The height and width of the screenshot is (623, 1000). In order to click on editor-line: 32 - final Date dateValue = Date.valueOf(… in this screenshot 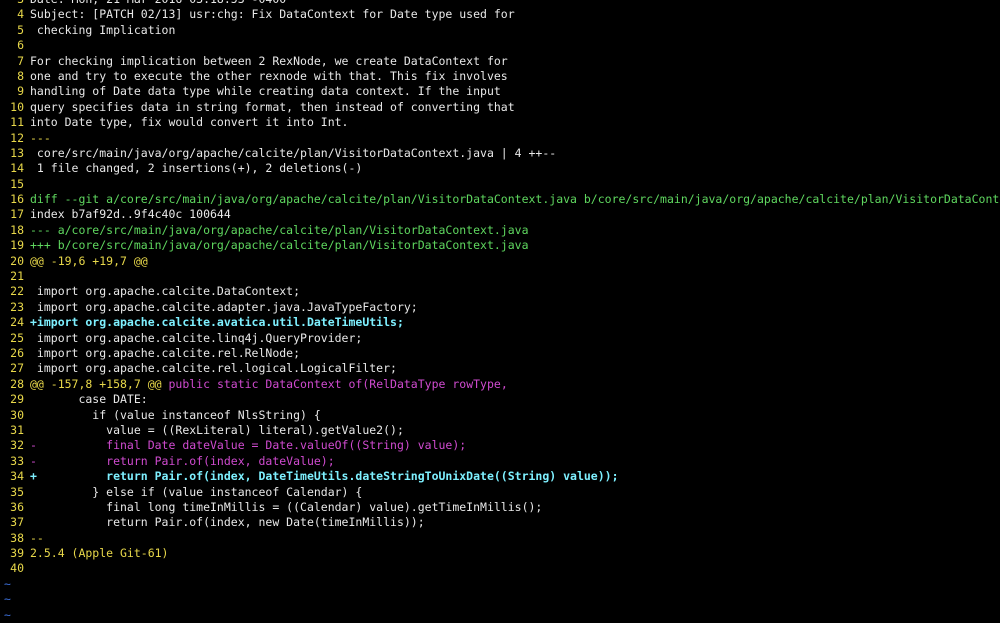, I will do `click(500, 445)`.